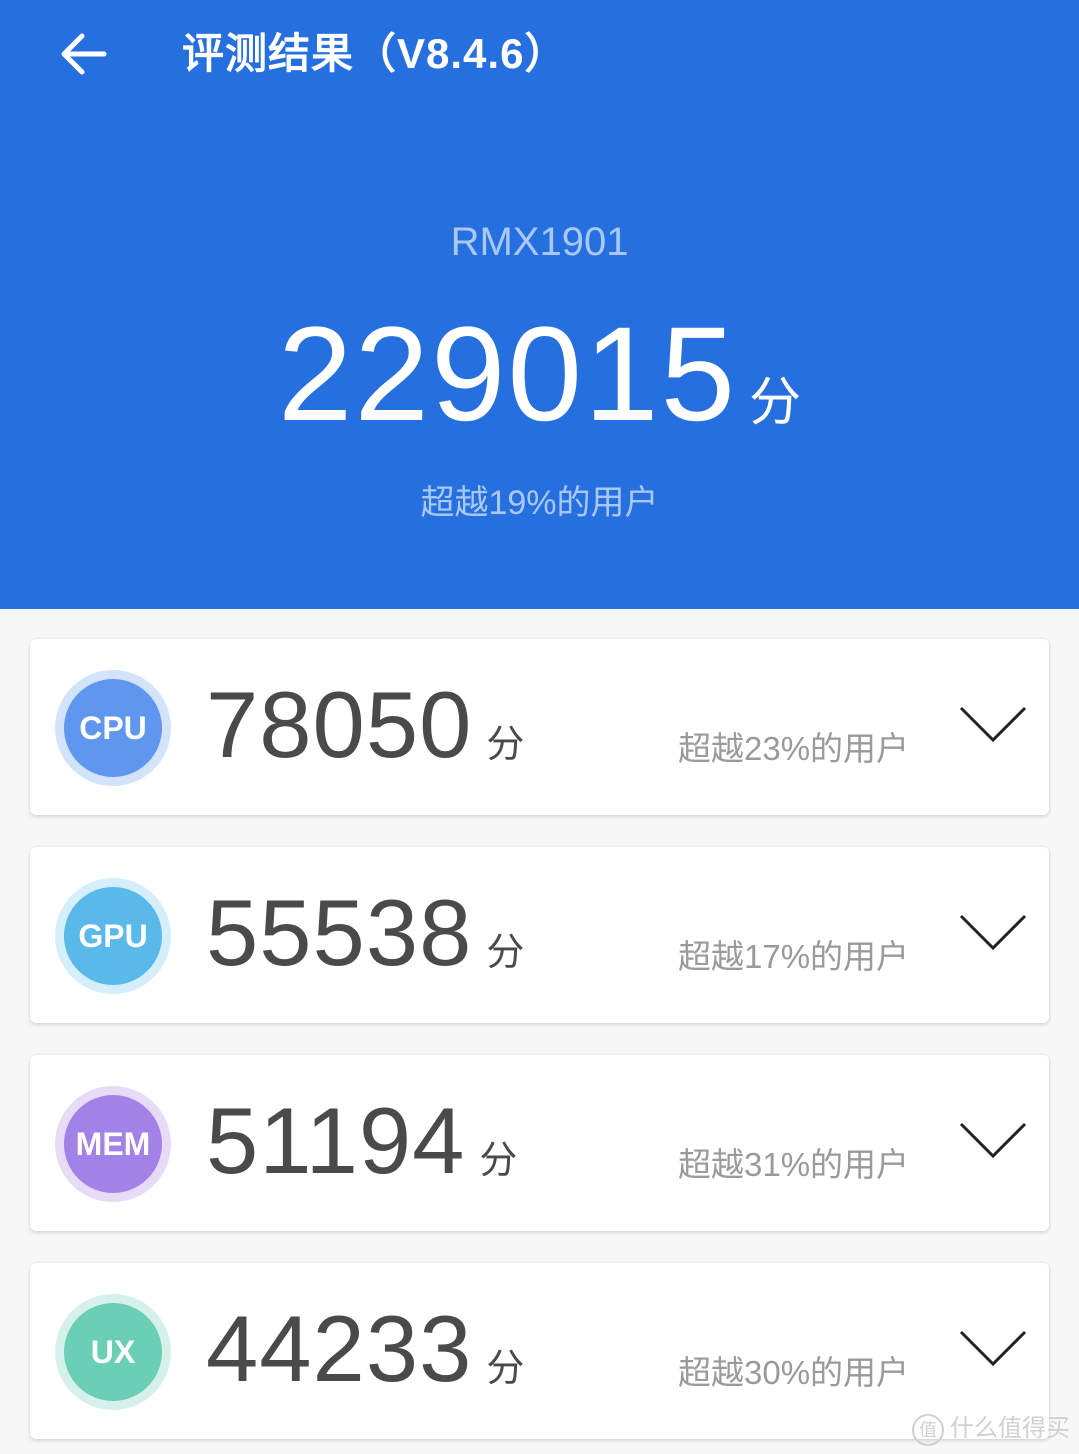 This screenshot has height=1454, width=1079. What do you see at coordinates (539, 242) in the screenshot?
I see `device-model: RMX1901` at bounding box center [539, 242].